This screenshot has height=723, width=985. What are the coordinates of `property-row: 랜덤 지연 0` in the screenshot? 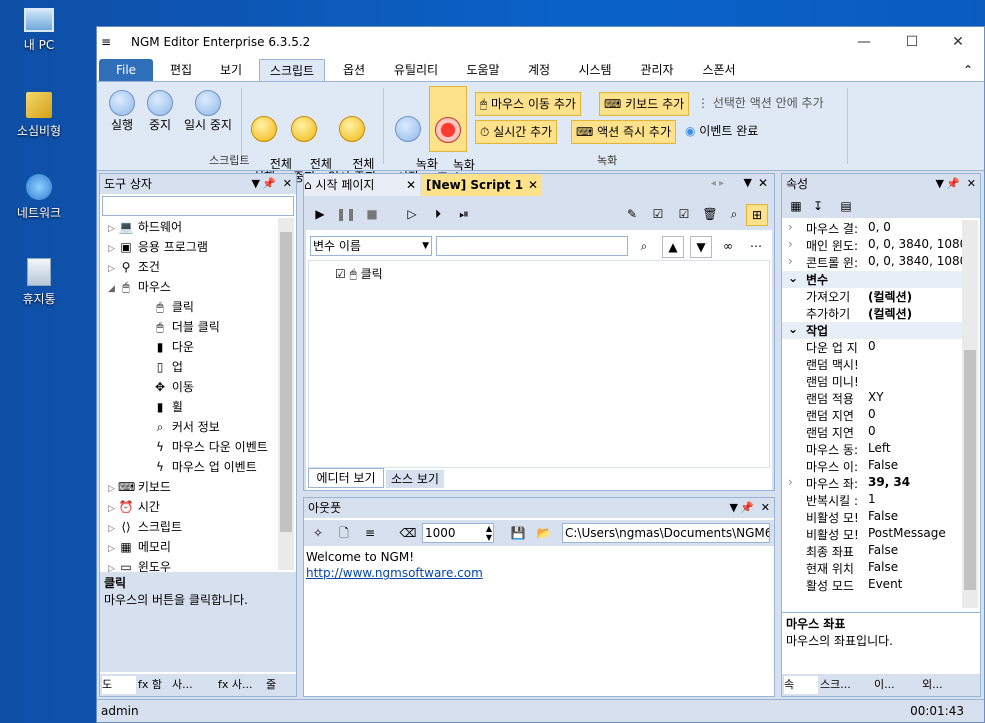 It's located at (872, 415).